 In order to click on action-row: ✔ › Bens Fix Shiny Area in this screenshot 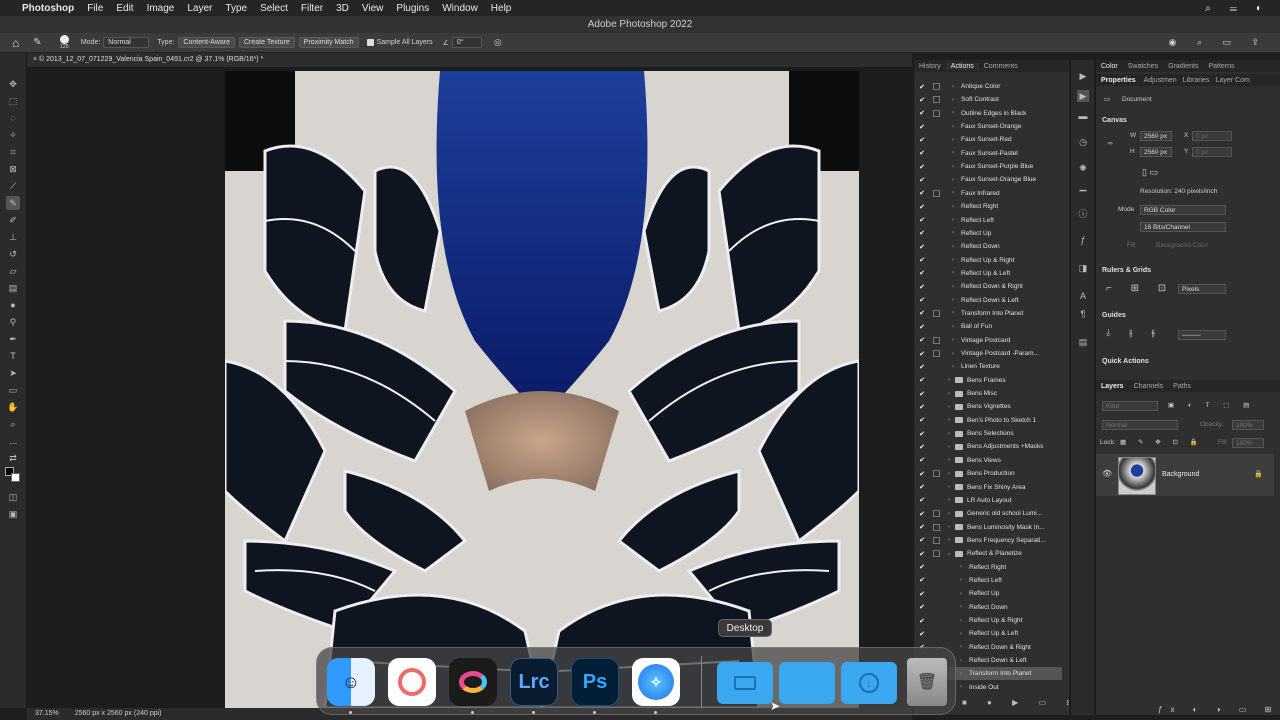, I will do `click(988, 487)`.